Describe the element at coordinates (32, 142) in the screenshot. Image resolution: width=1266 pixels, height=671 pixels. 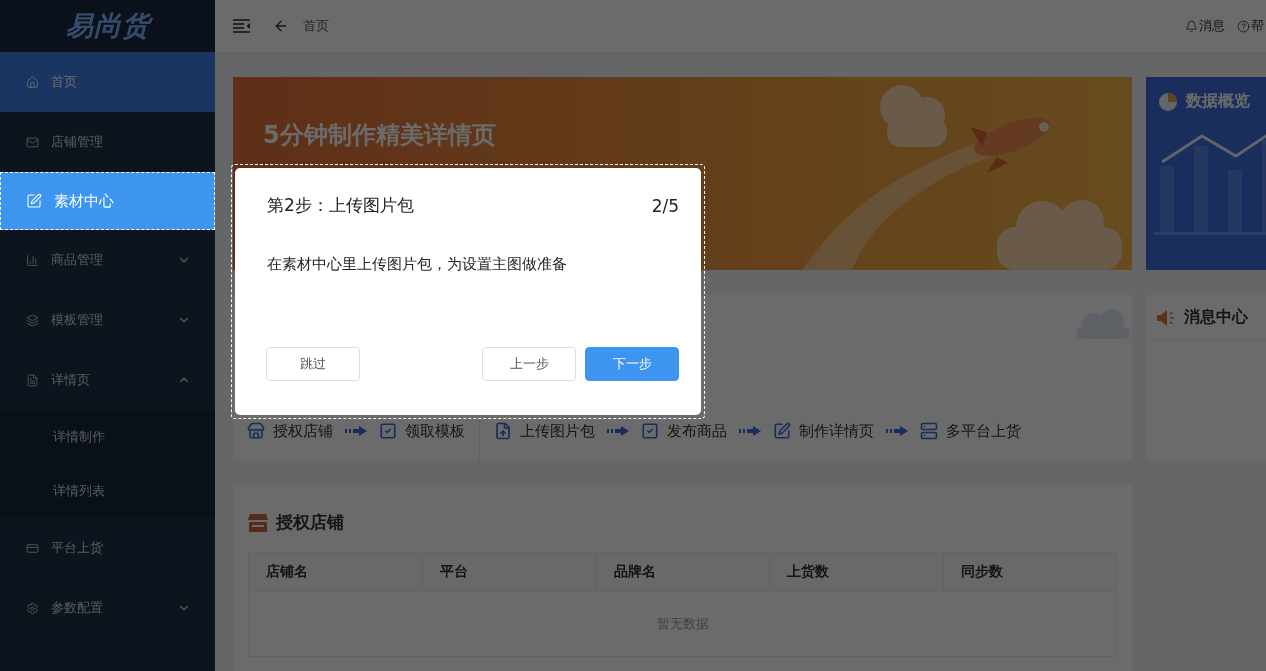
I see `mail-icon` at that location.